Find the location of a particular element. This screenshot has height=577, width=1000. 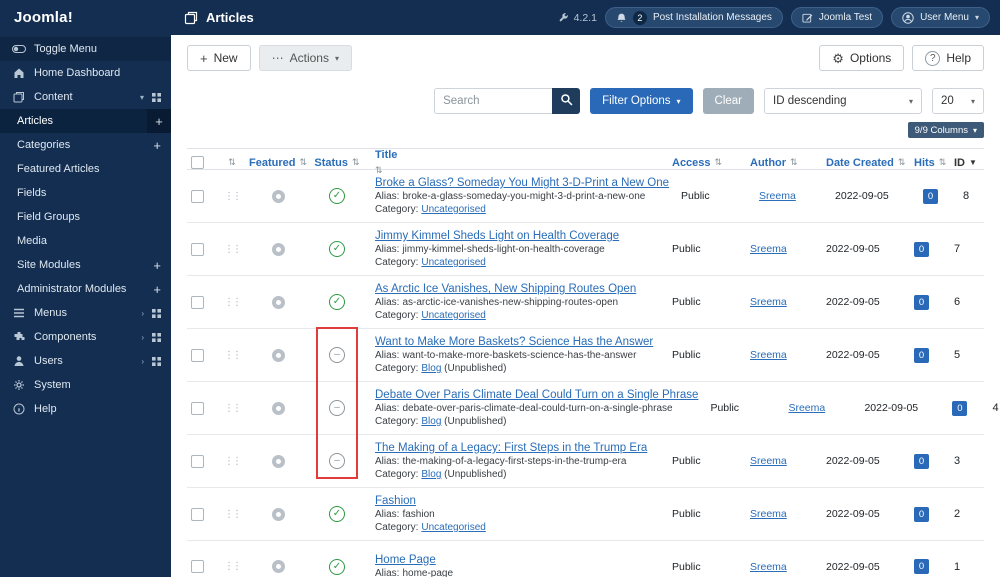

sidebar-item-content: Content ▾ is located at coordinates (85, 97).